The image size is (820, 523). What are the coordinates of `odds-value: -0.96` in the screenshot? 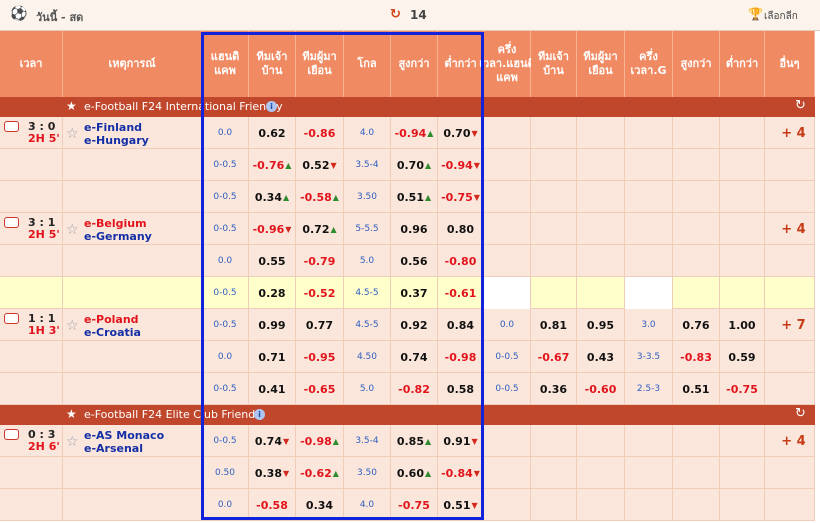 It's located at (269, 229).